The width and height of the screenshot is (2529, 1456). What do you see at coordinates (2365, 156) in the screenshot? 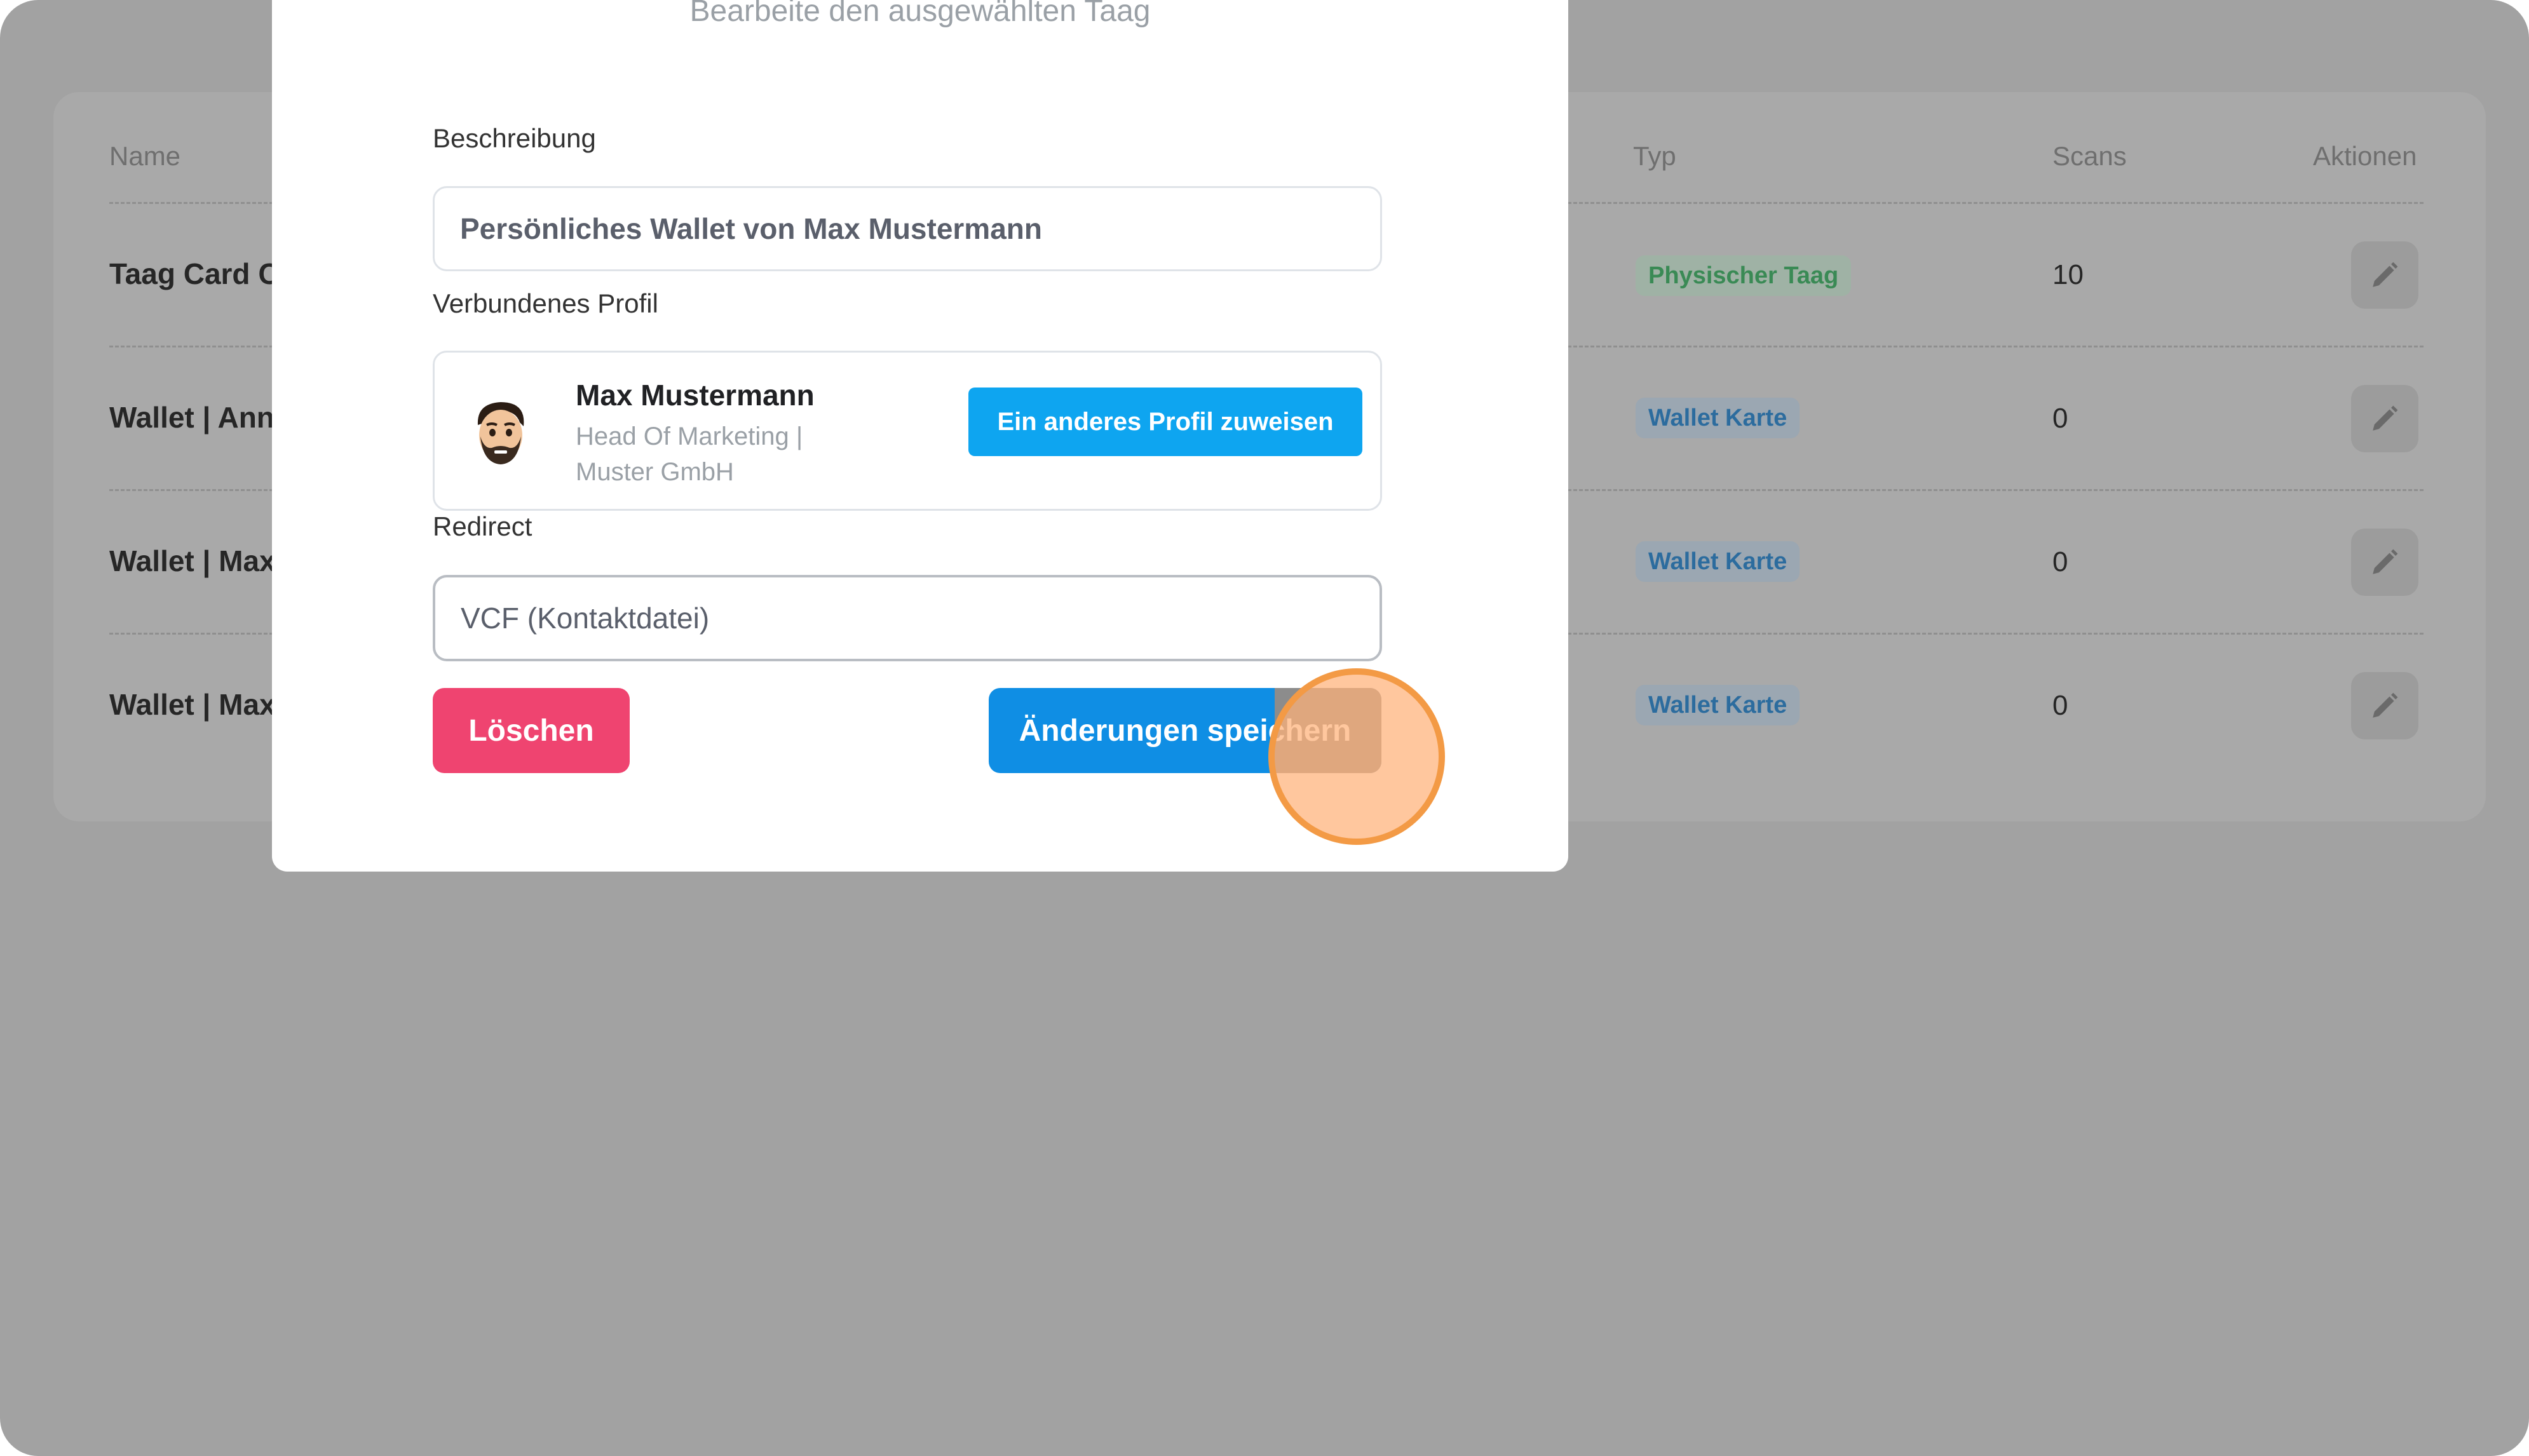
I see `column-header-actions: Aktionen` at bounding box center [2365, 156].